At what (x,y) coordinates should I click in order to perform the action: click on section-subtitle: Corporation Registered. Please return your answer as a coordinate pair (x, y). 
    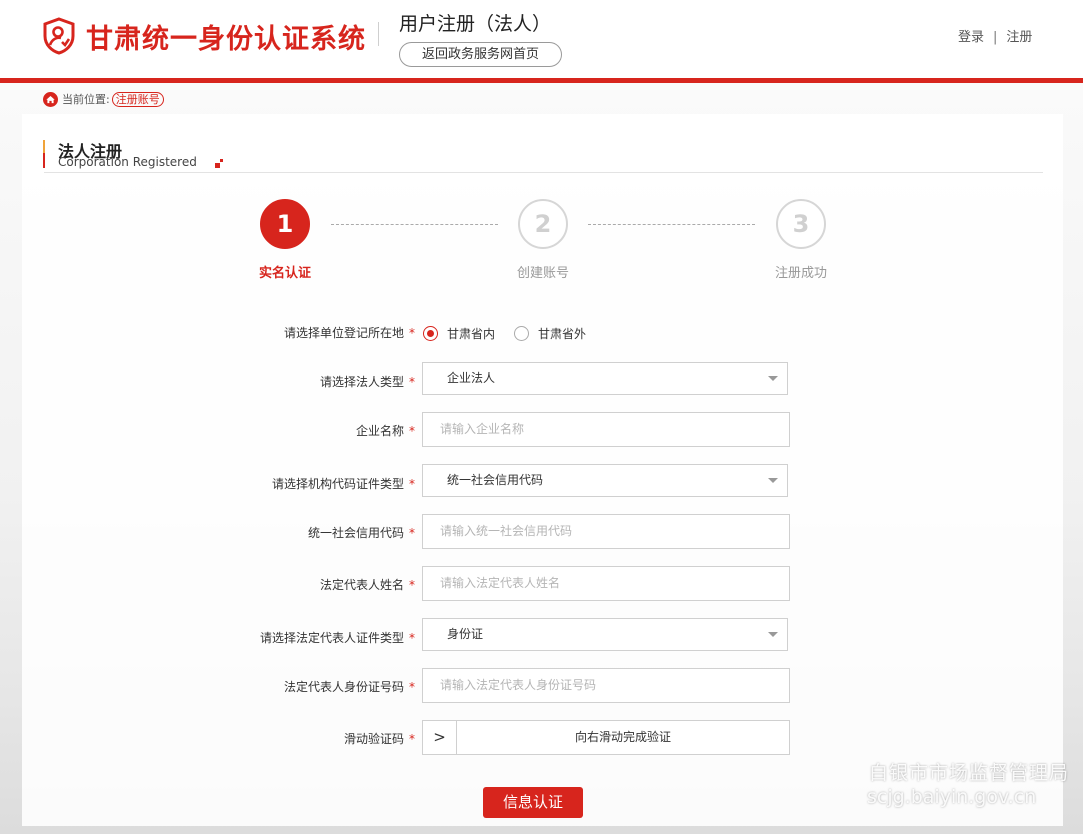
    Looking at the image, I should click on (127, 162).